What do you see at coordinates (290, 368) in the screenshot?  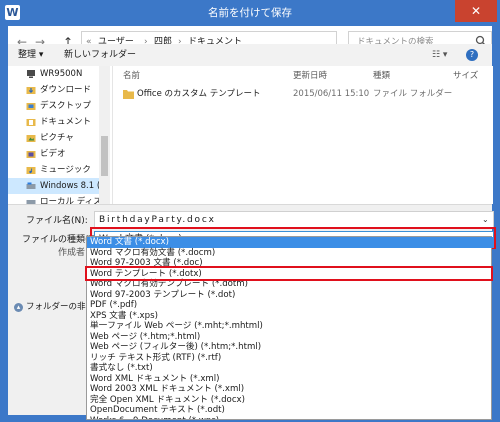 I see `dropdown-option: 書式なし (*.txt)` at bounding box center [290, 368].